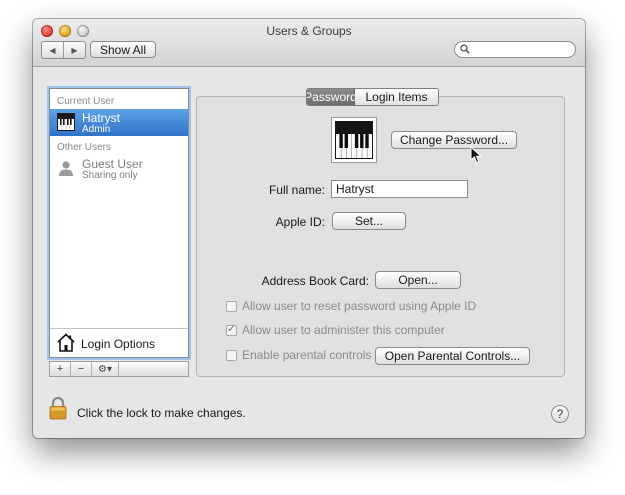 The height and width of the screenshot is (495, 625). I want to click on current-user-role: Admin, so click(96, 129).